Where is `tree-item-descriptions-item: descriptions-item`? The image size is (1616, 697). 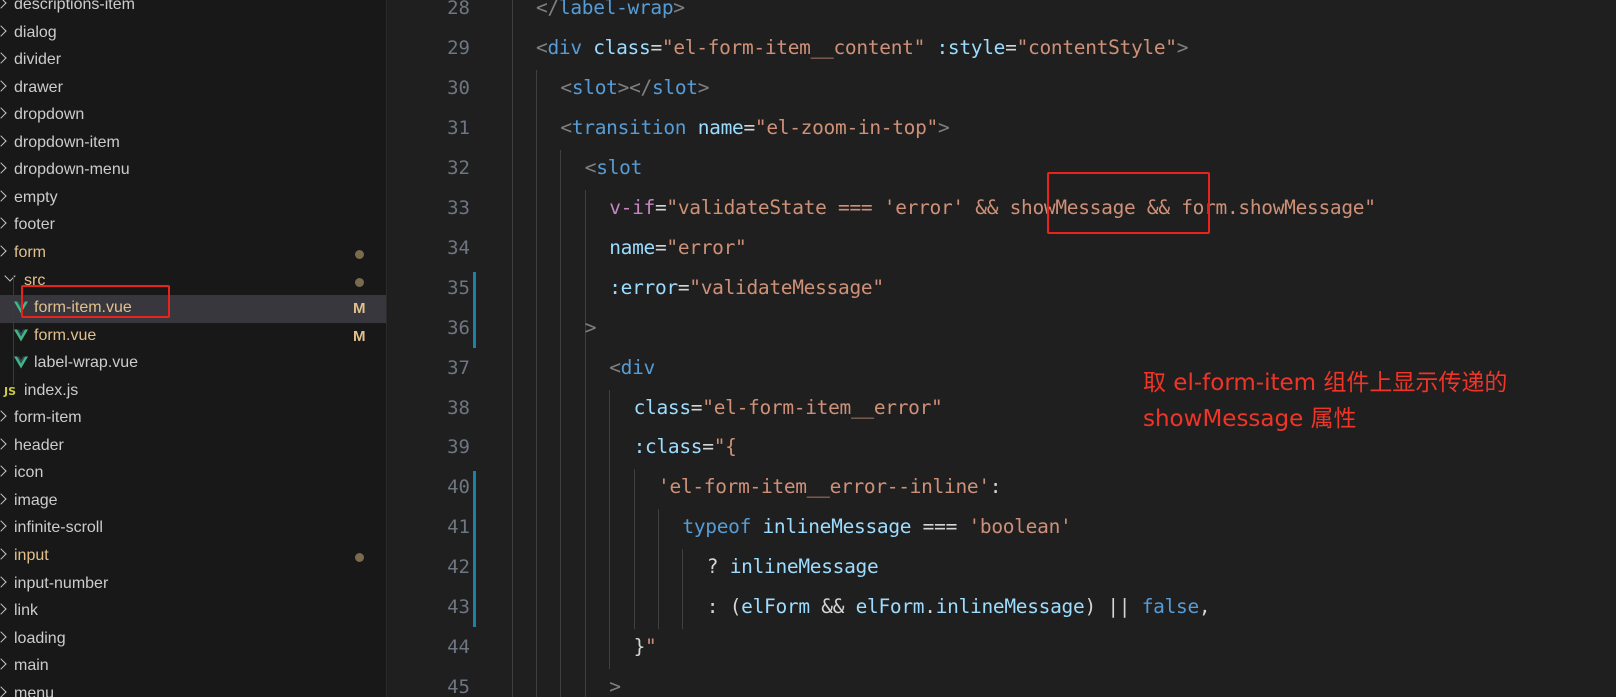
tree-item-descriptions-item: descriptions-item is located at coordinates (193, 10).